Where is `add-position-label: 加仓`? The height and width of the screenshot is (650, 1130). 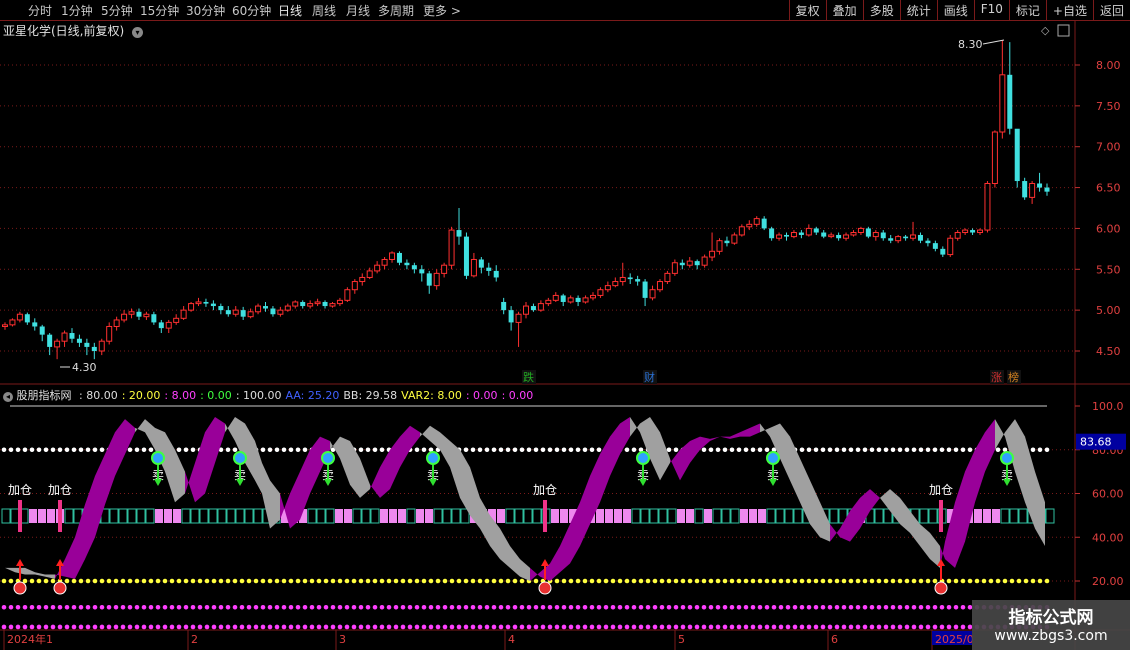 add-position-label: 加仓 is located at coordinates (545, 490).